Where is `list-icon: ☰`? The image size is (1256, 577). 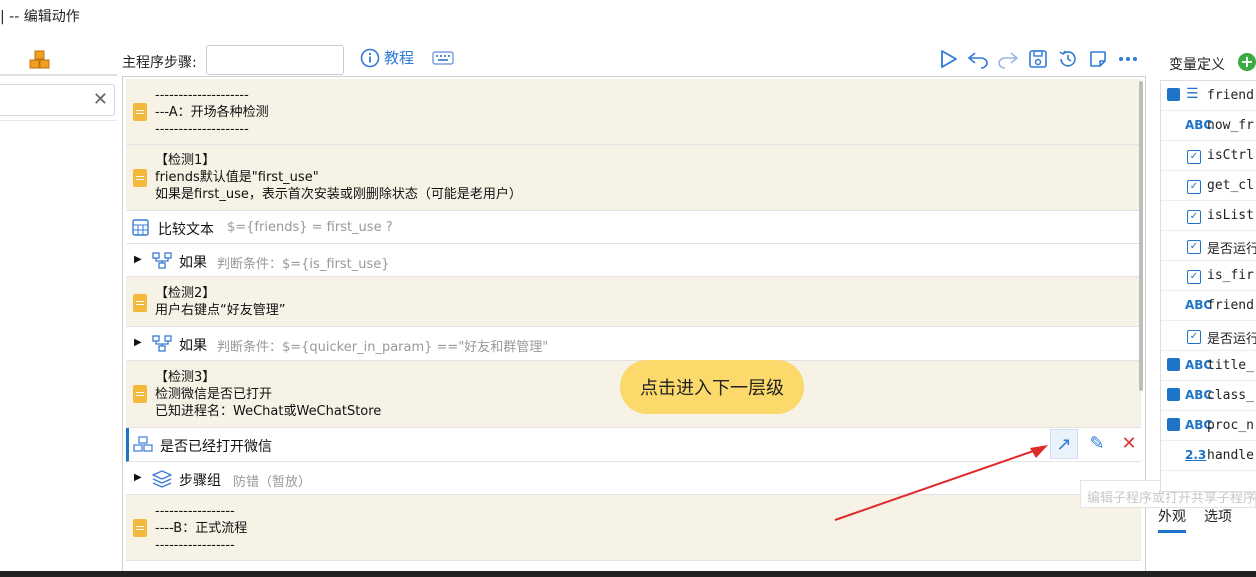 list-icon: ☰ is located at coordinates (1192, 94).